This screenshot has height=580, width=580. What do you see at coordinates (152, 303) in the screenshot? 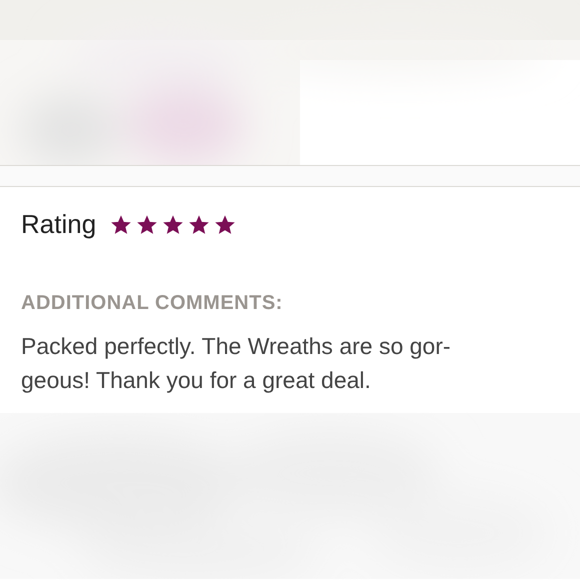
I see `comments-label: ADDITIONAL COMMENTS:` at bounding box center [152, 303].